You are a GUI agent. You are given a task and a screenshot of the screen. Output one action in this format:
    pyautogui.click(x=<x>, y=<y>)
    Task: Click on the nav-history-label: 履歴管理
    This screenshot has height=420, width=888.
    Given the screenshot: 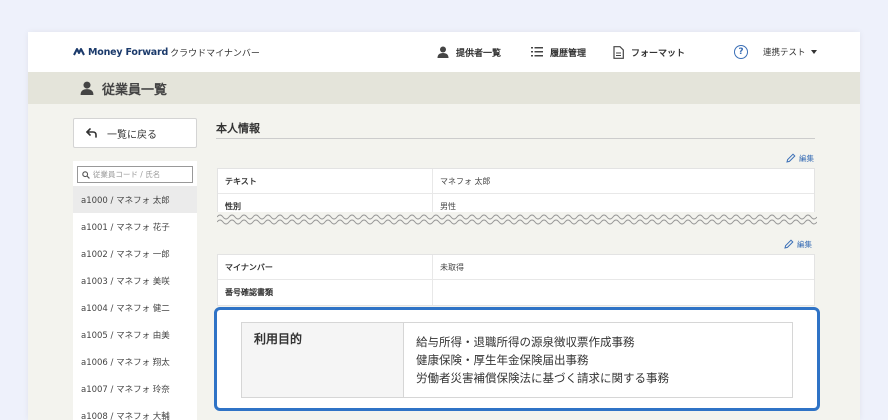 What is the action you would take?
    pyautogui.click(x=568, y=53)
    